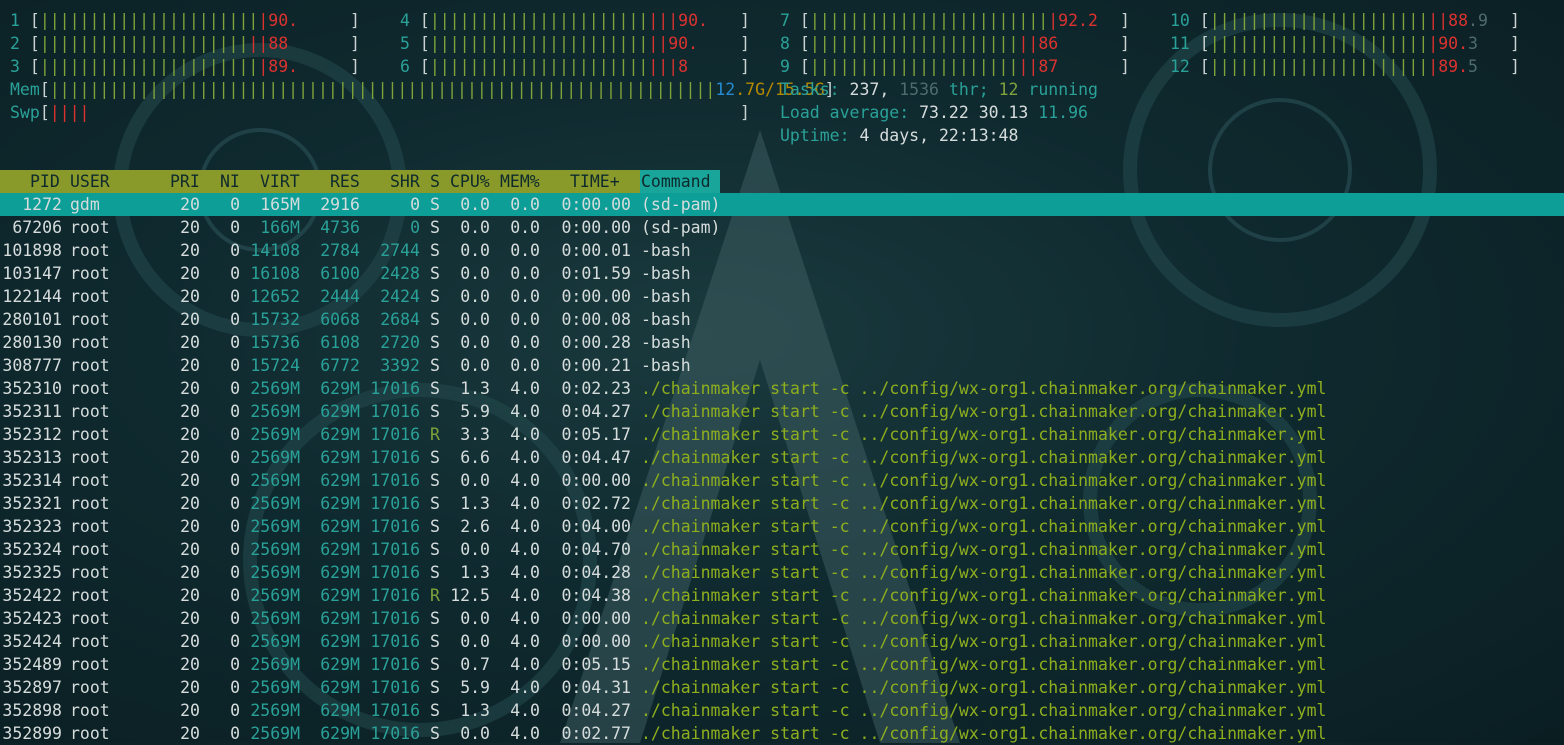  What do you see at coordinates (1048, 66) in the screenshot?
I see `cpu-percent: 87` at bounding box center [1048, 66].